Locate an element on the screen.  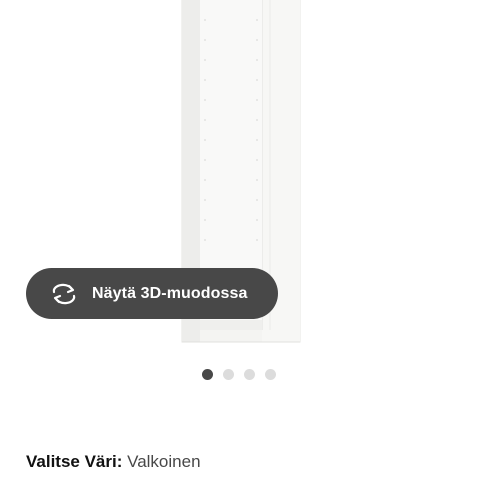
view-in-3d-label: Näytä 3D-muodossa is located at coordinates (170, 293).